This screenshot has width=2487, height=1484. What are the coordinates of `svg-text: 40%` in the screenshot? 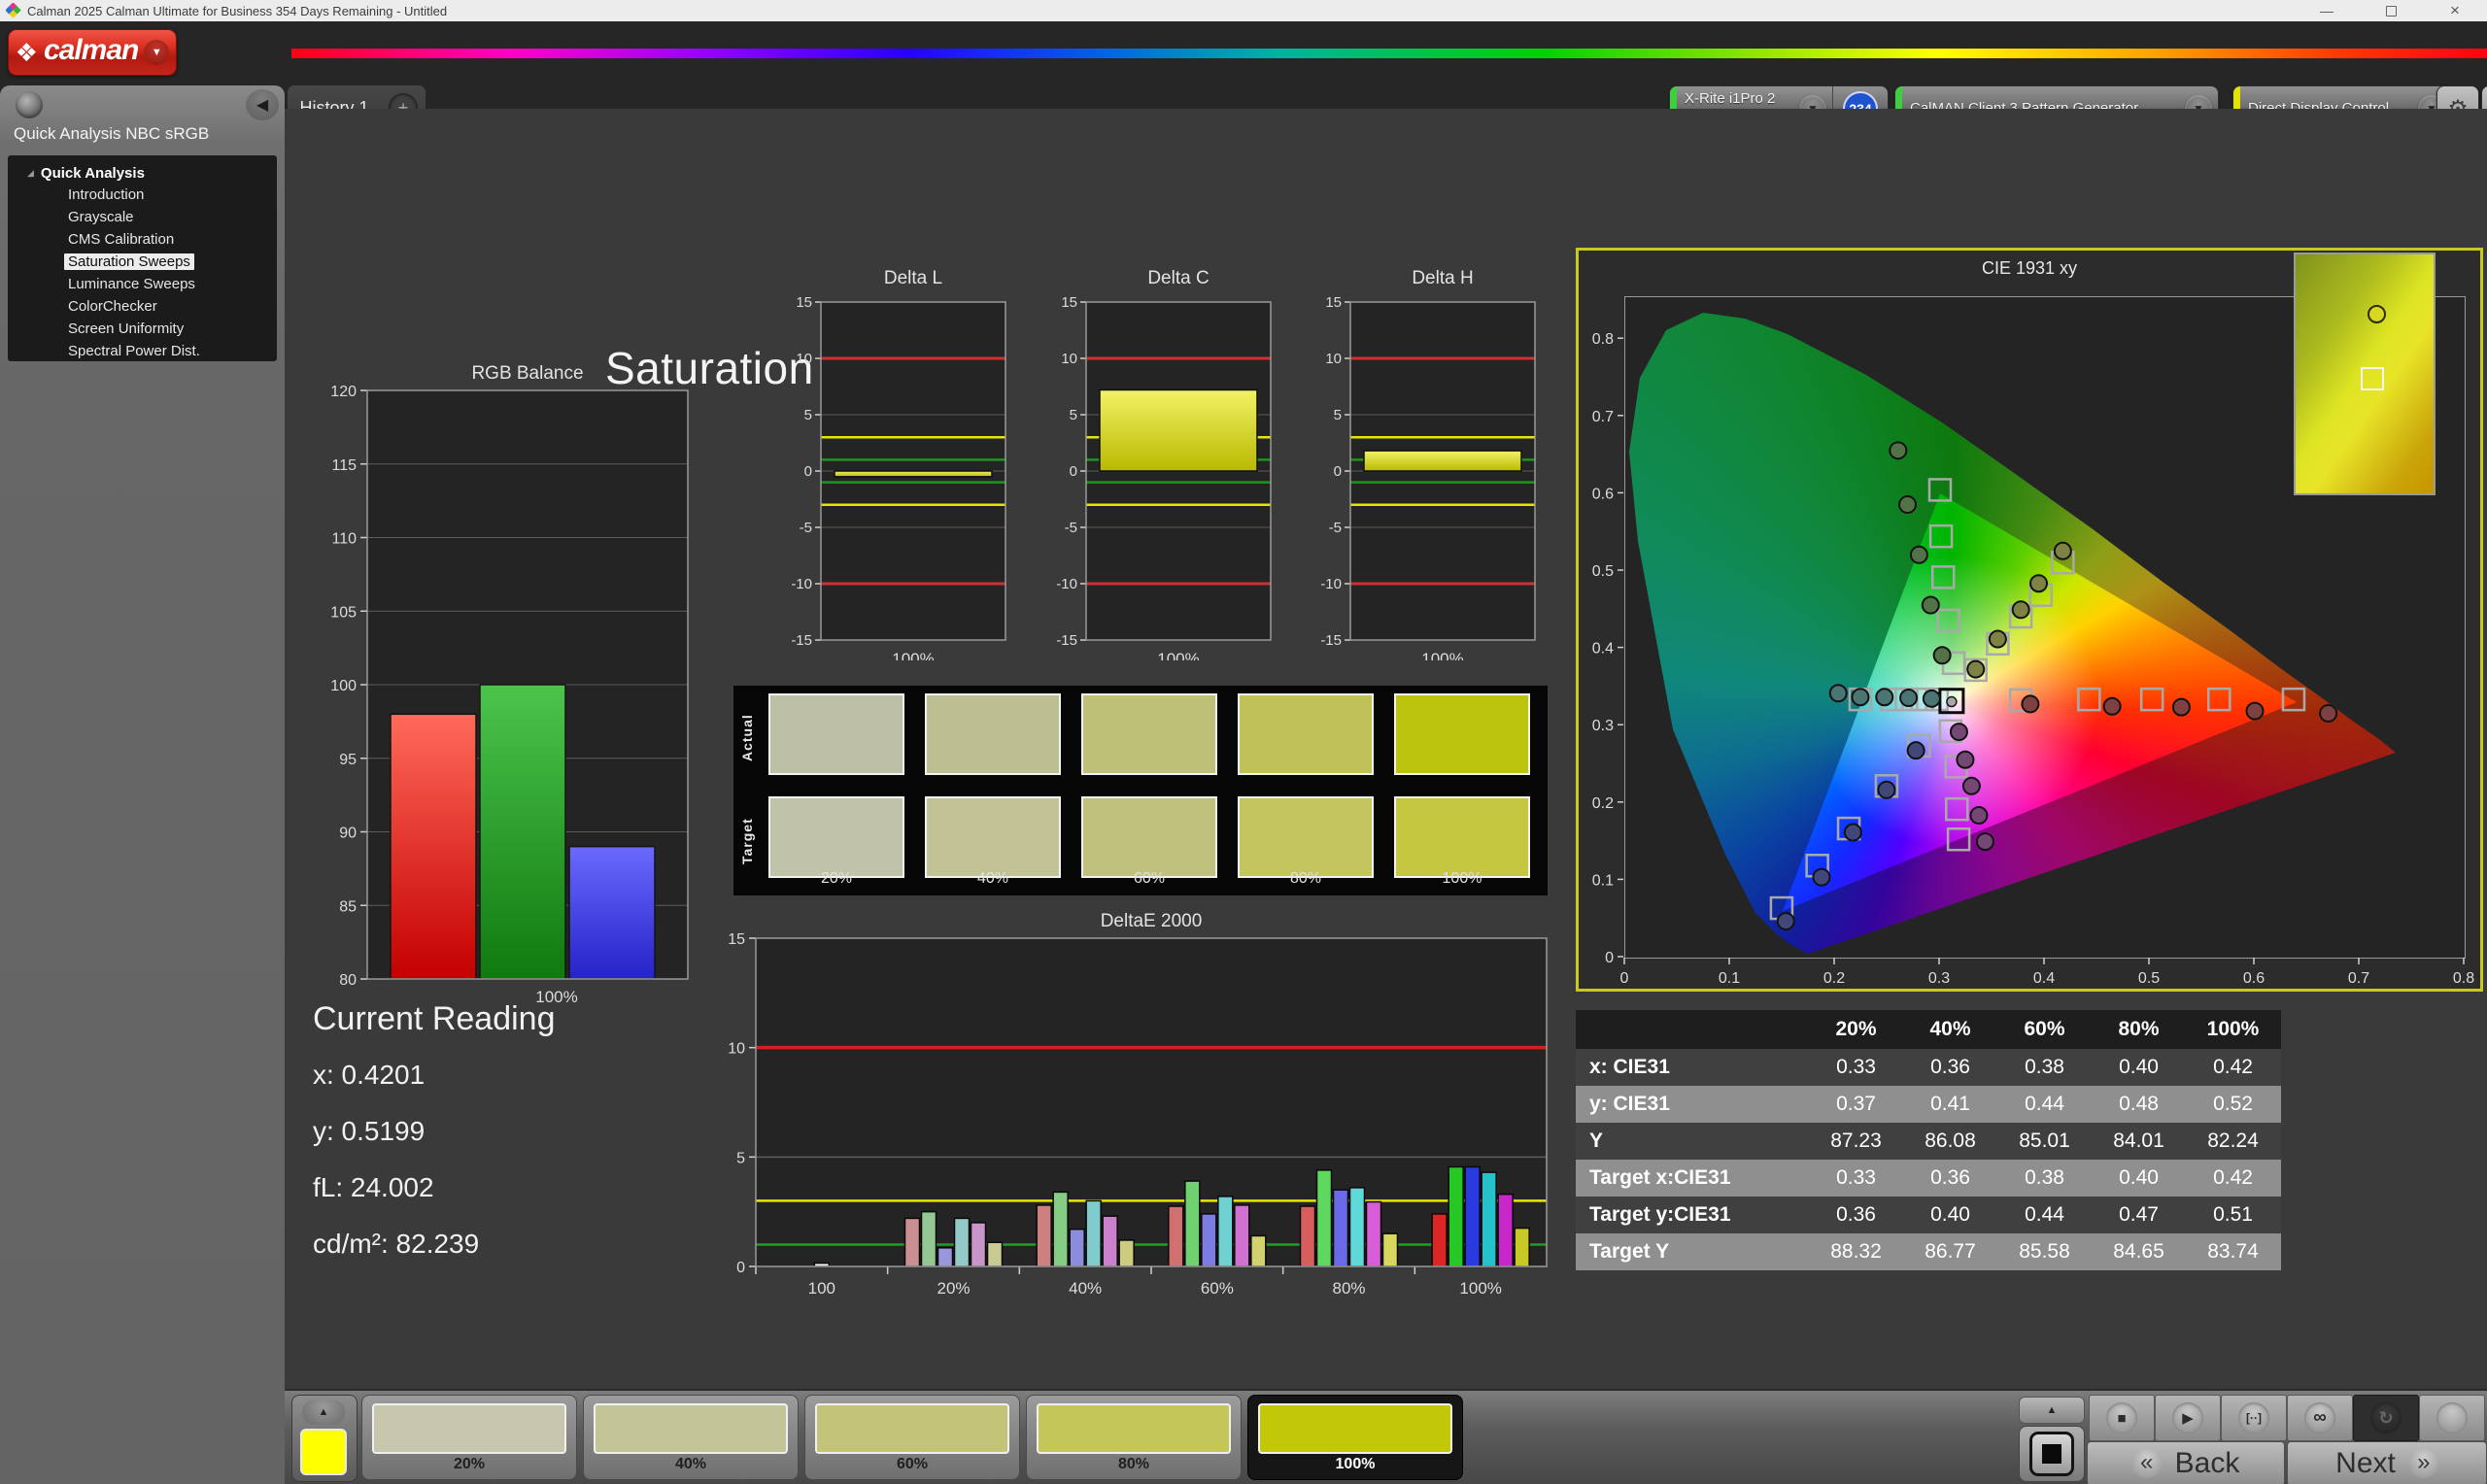 It's located at (1085, 1288).